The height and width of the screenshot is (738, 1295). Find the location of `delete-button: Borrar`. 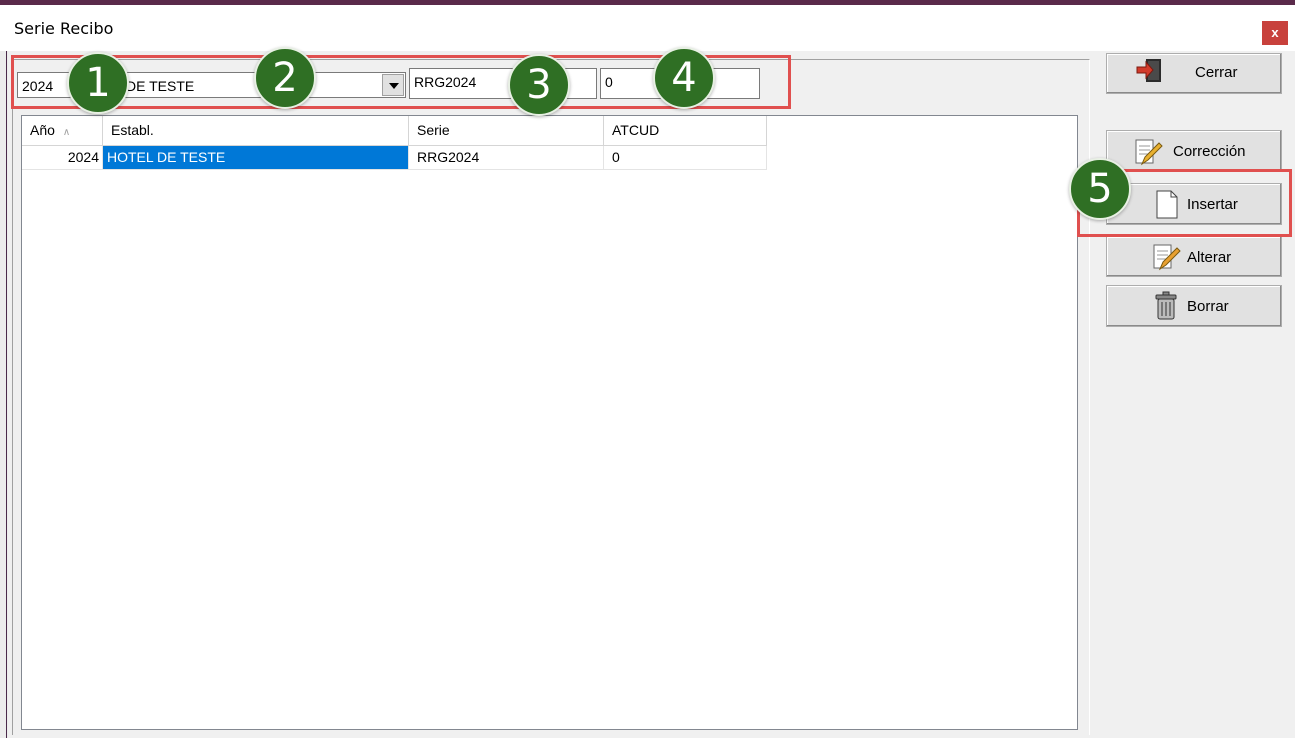

delete-button: Borrar is located at coordinates (1194, 306).